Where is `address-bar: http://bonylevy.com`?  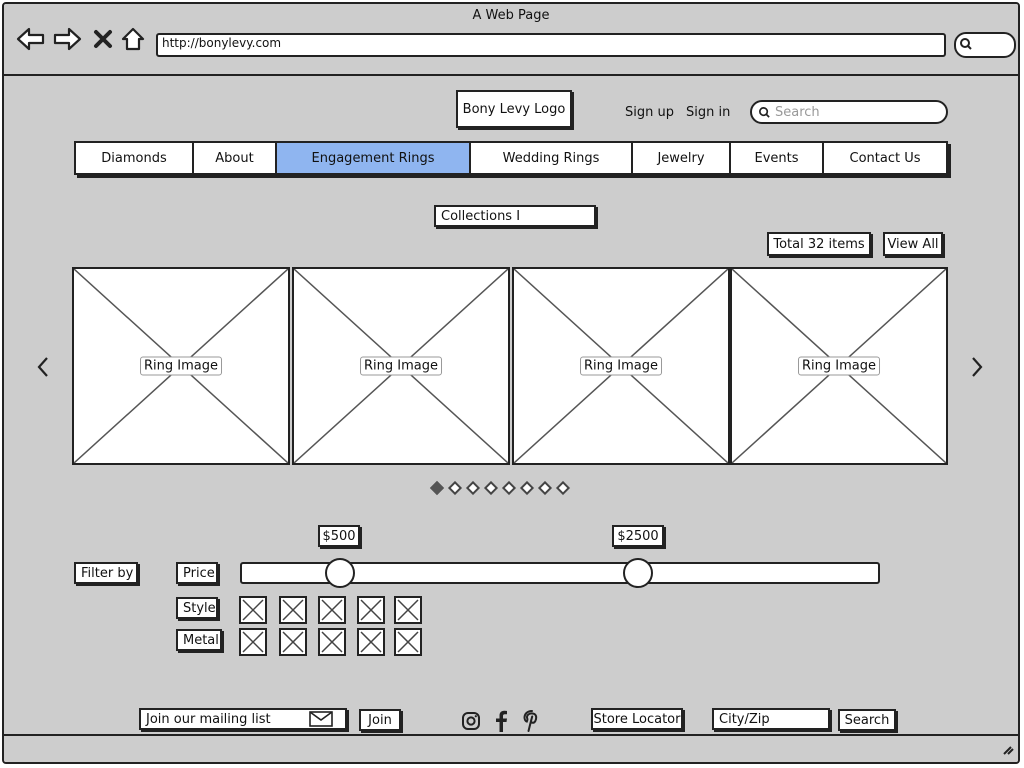 address-bar: http://bonylevy.com is located at coordinates (551, 45).